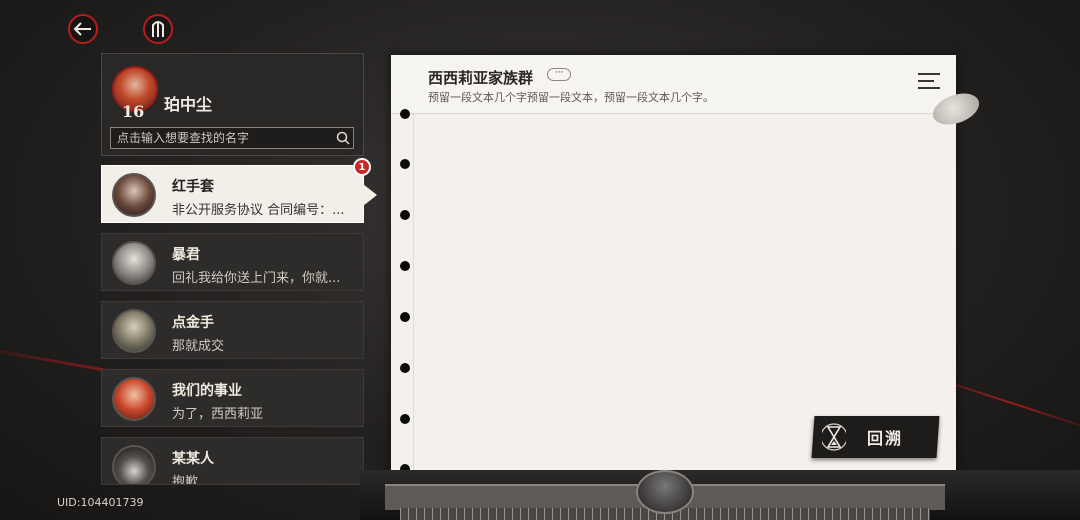  I want to click on contact-name: 点金手, so click(193, 323).